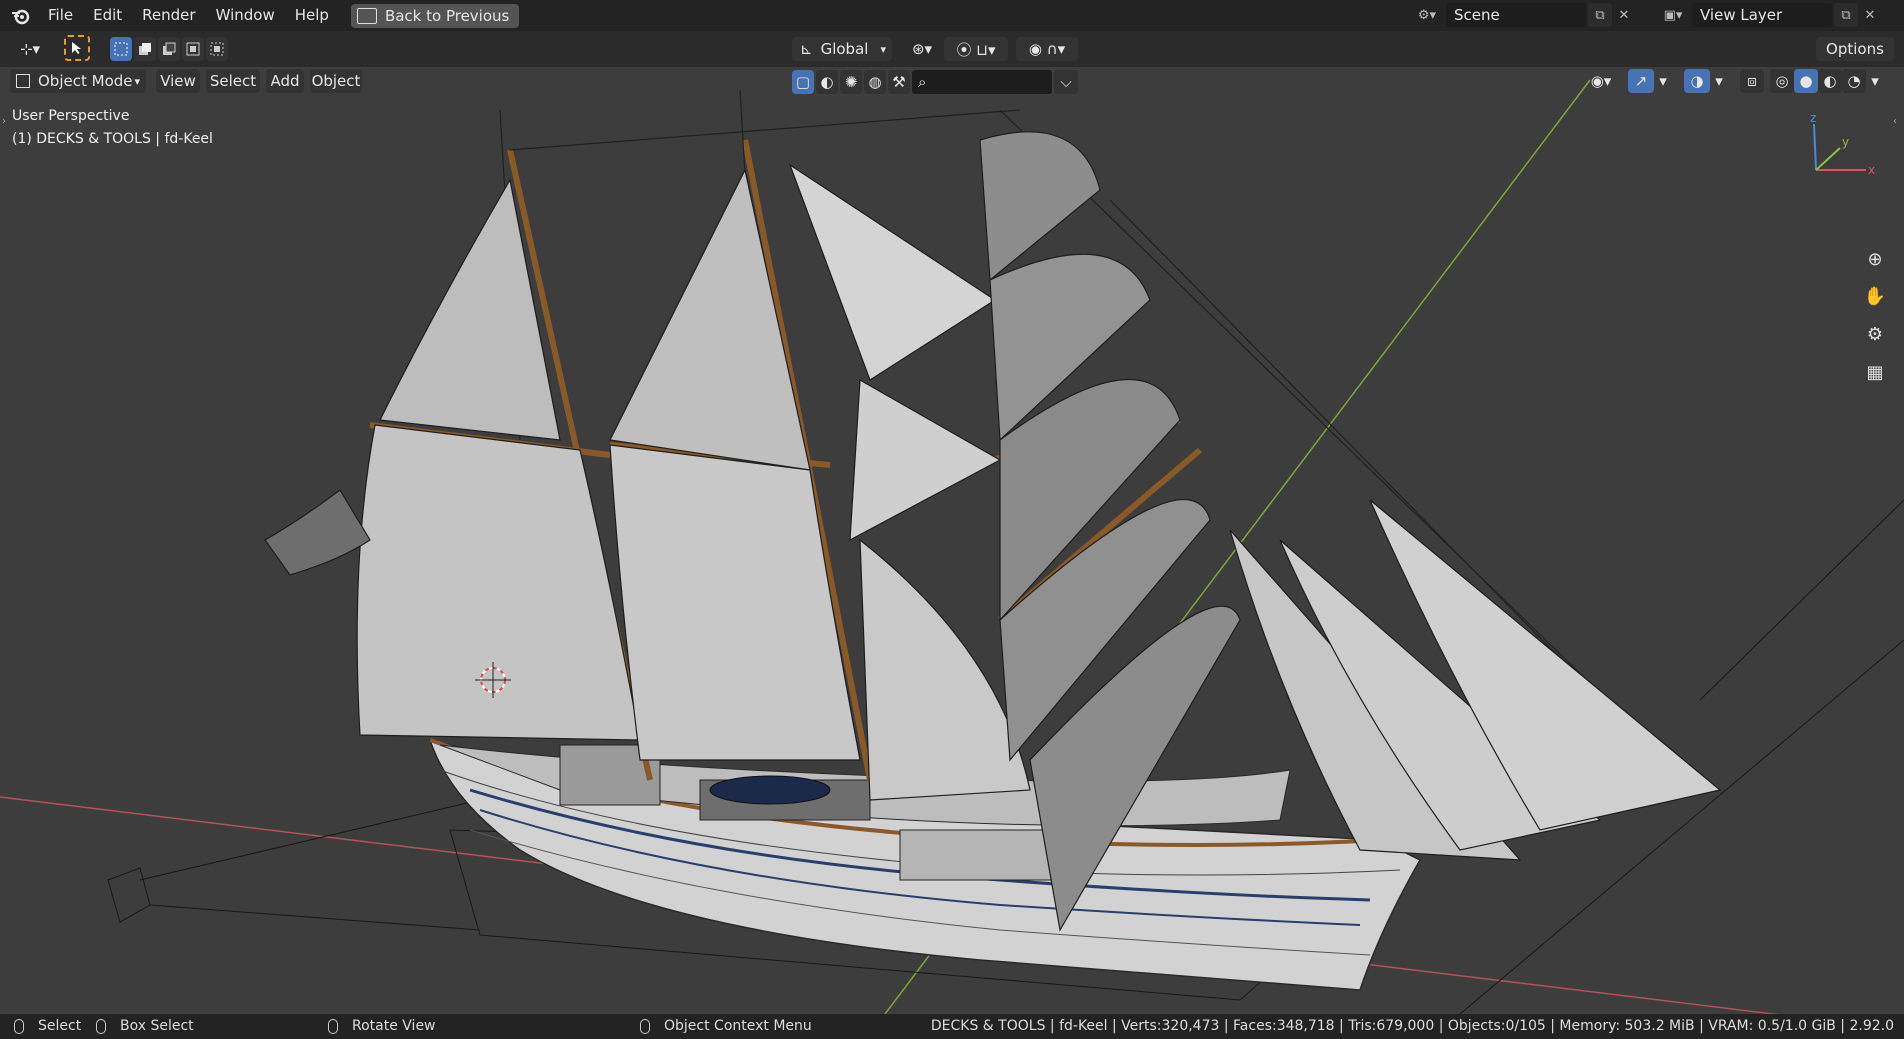 The width and height of the screenshot is (1904, 1039). Describe the element at coordinates (1782, 81) in the screenshot. I see `wireframe-shading-icon: ◎` at that location.